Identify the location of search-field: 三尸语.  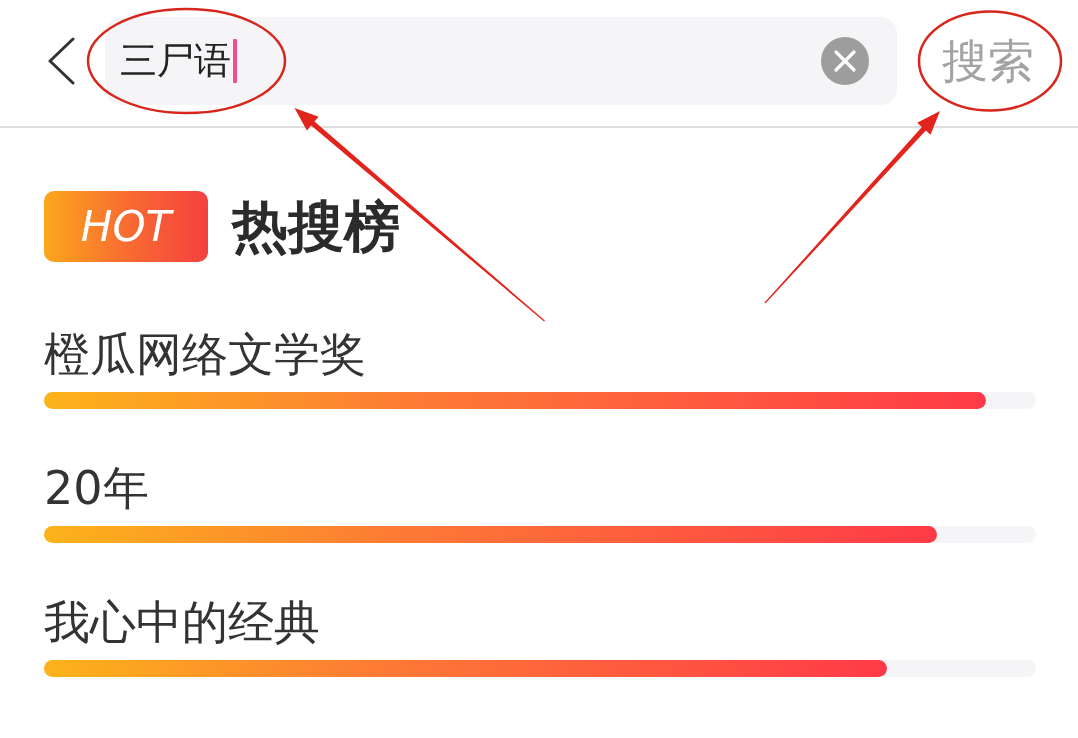
(501, 61).